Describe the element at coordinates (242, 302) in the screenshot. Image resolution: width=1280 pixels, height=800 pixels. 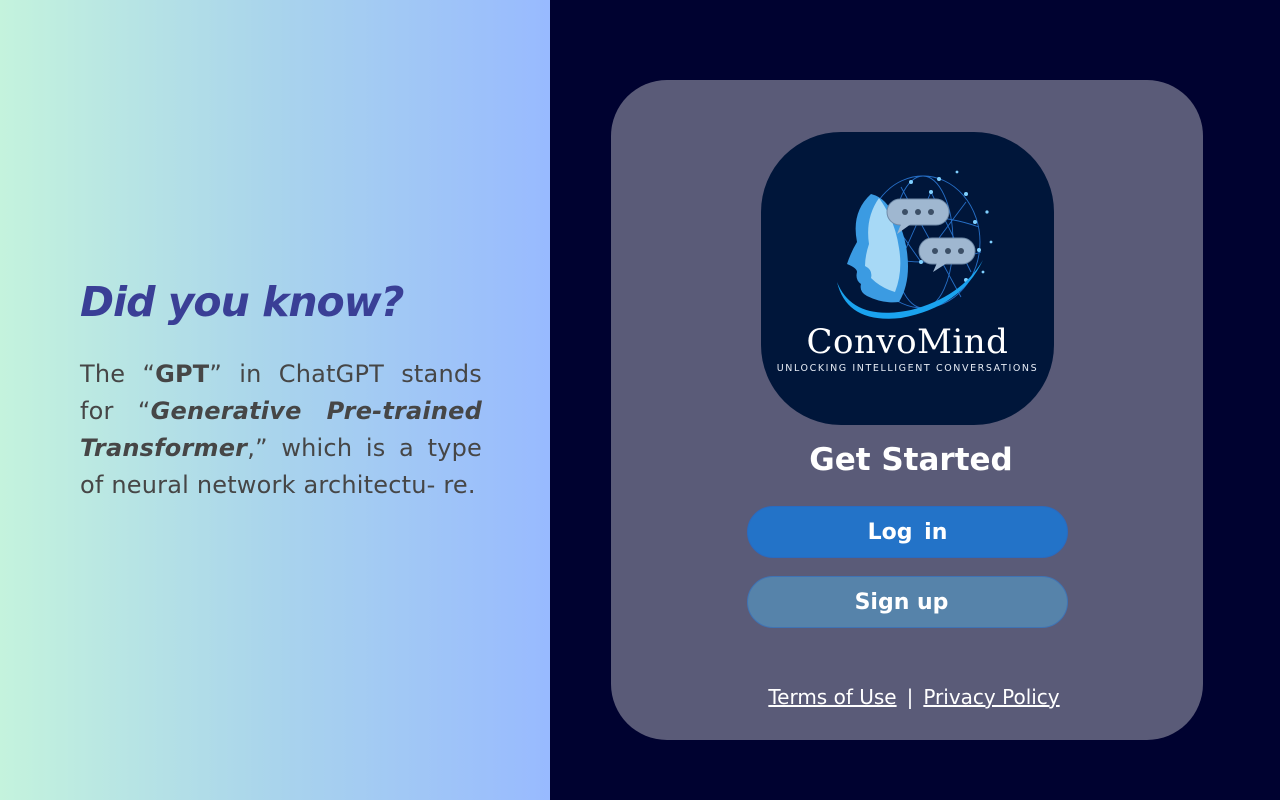
I see `did-you-know-heading: Did you know?` at that location.